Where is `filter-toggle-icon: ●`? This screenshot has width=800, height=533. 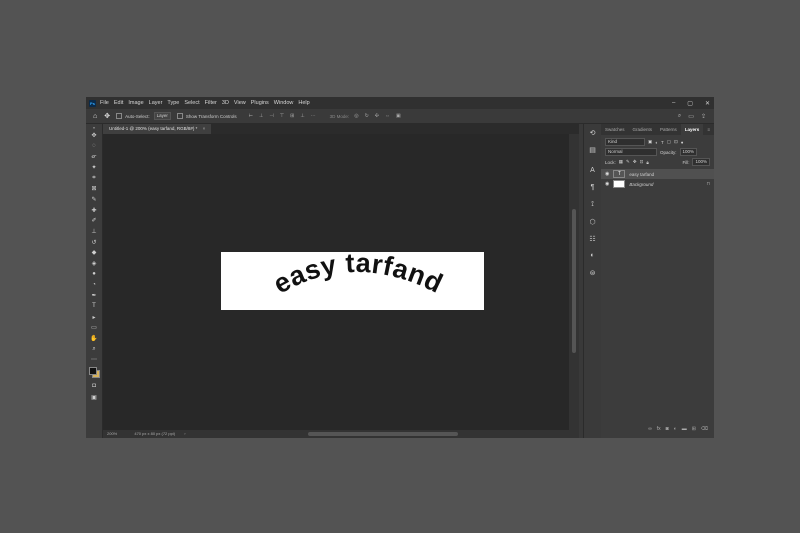
filter-toggle-icon: ● is located at coordinates (682, 142).